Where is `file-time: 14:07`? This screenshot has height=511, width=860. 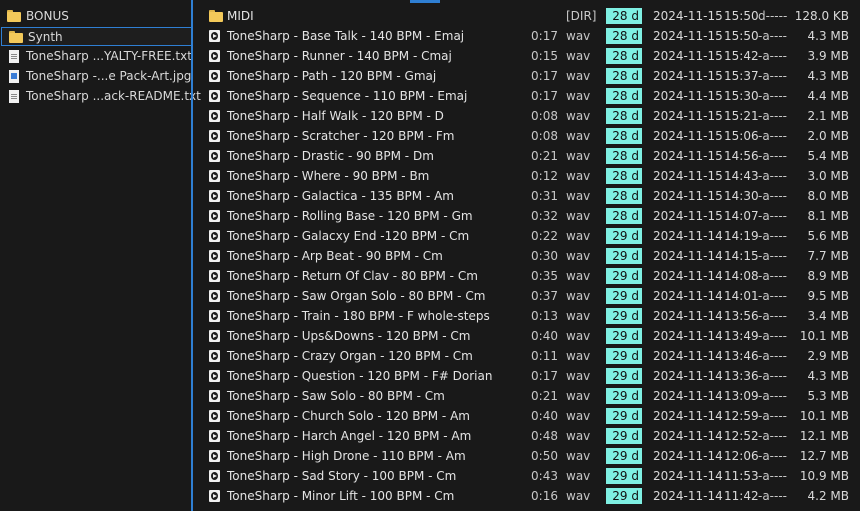
file-time: 14:07 is located at coordinates (741, 216).